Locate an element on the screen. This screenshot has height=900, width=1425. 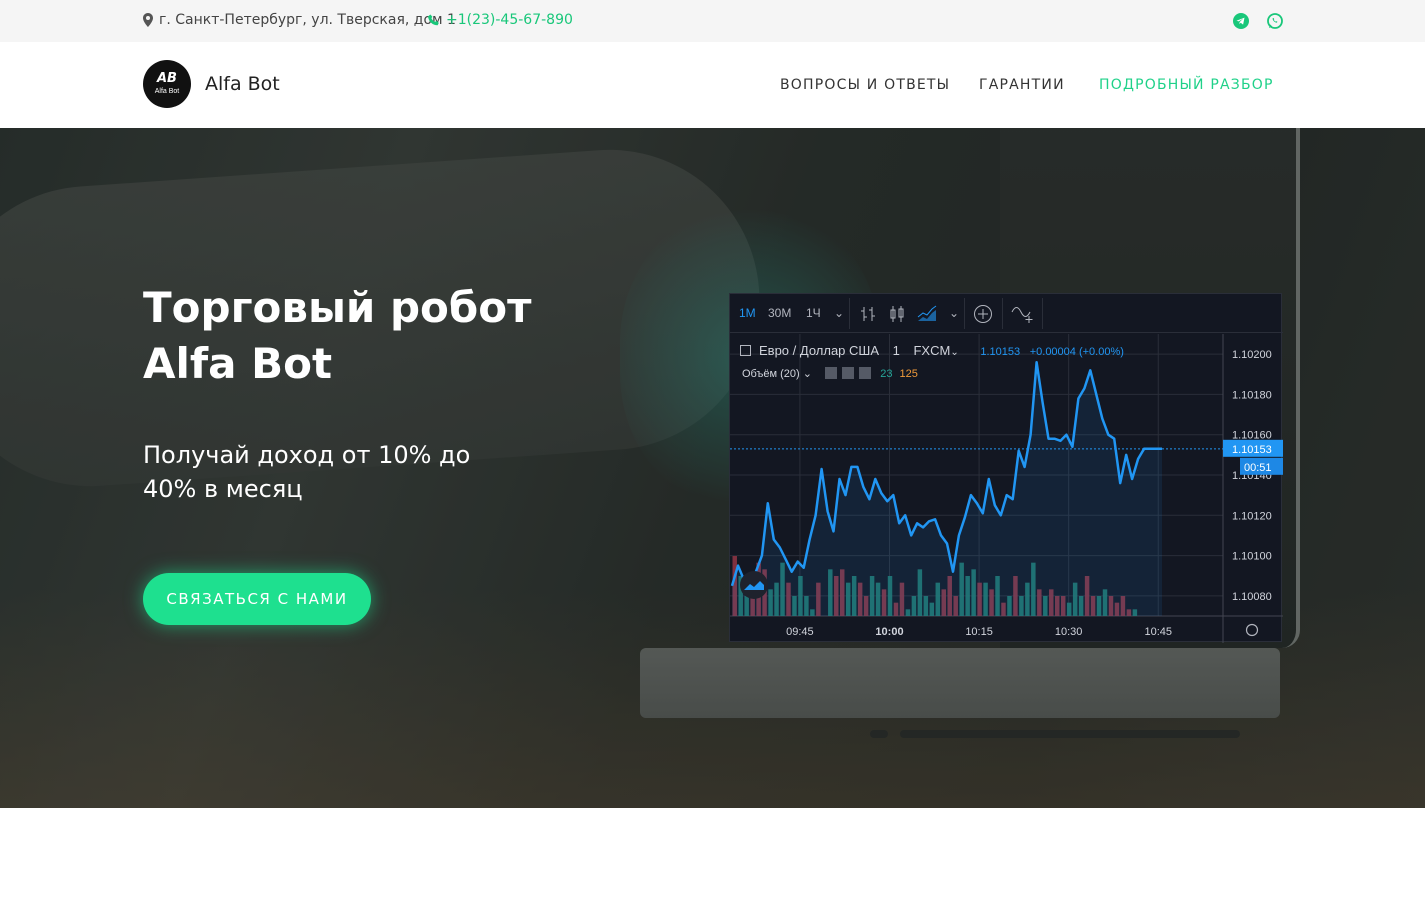
volume-value-down: 125 is located at coordinates (908, 374).